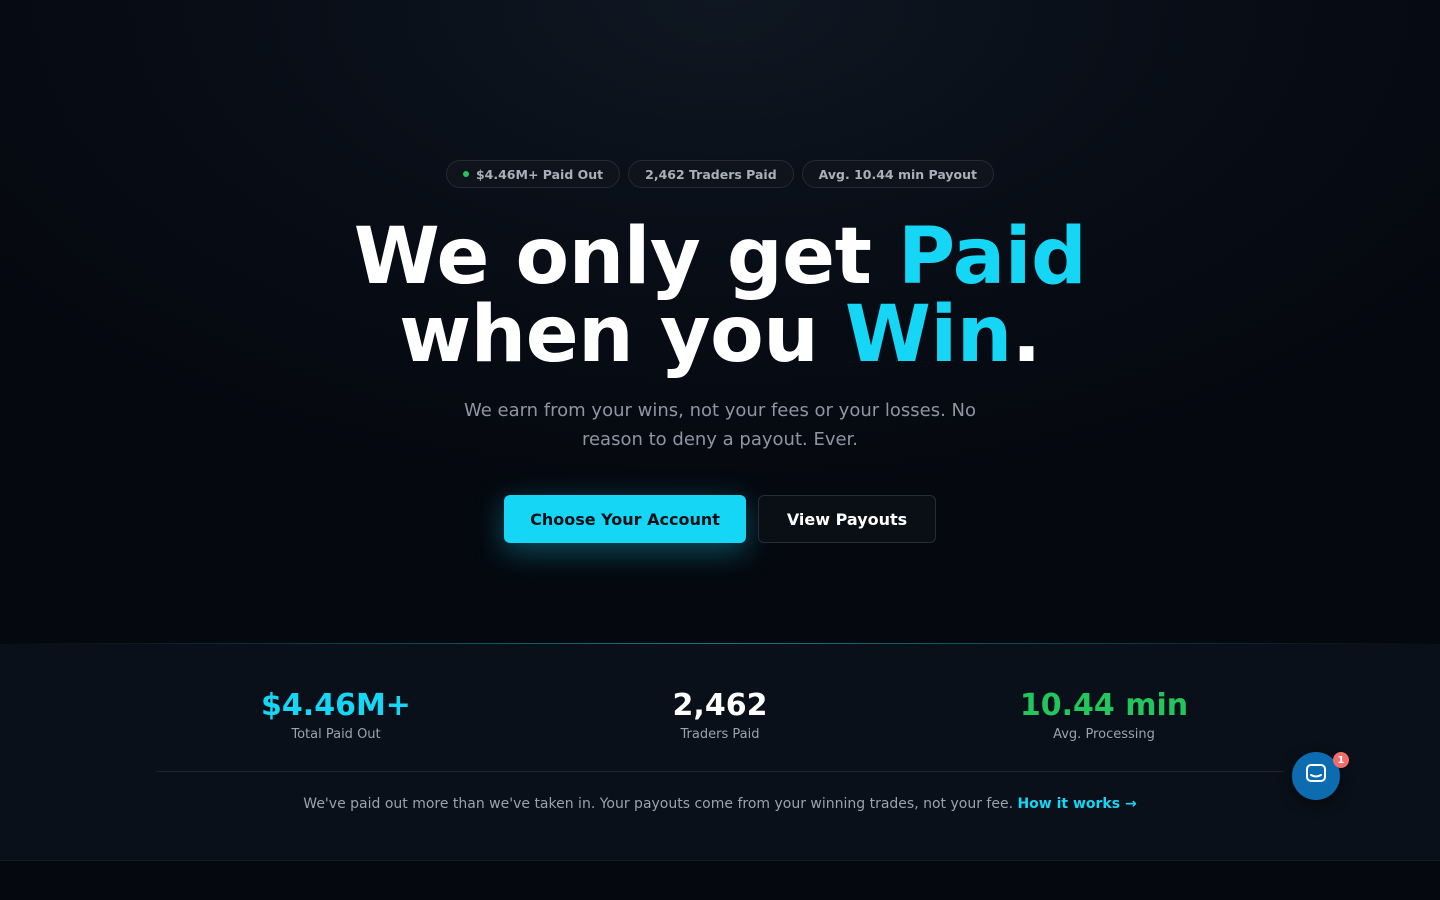 This screenshot has height=900, width=1440. Describe the element at coordinates (1076, 804) in the screenshot. I see `how-it-works-link: How it works →` at that location.